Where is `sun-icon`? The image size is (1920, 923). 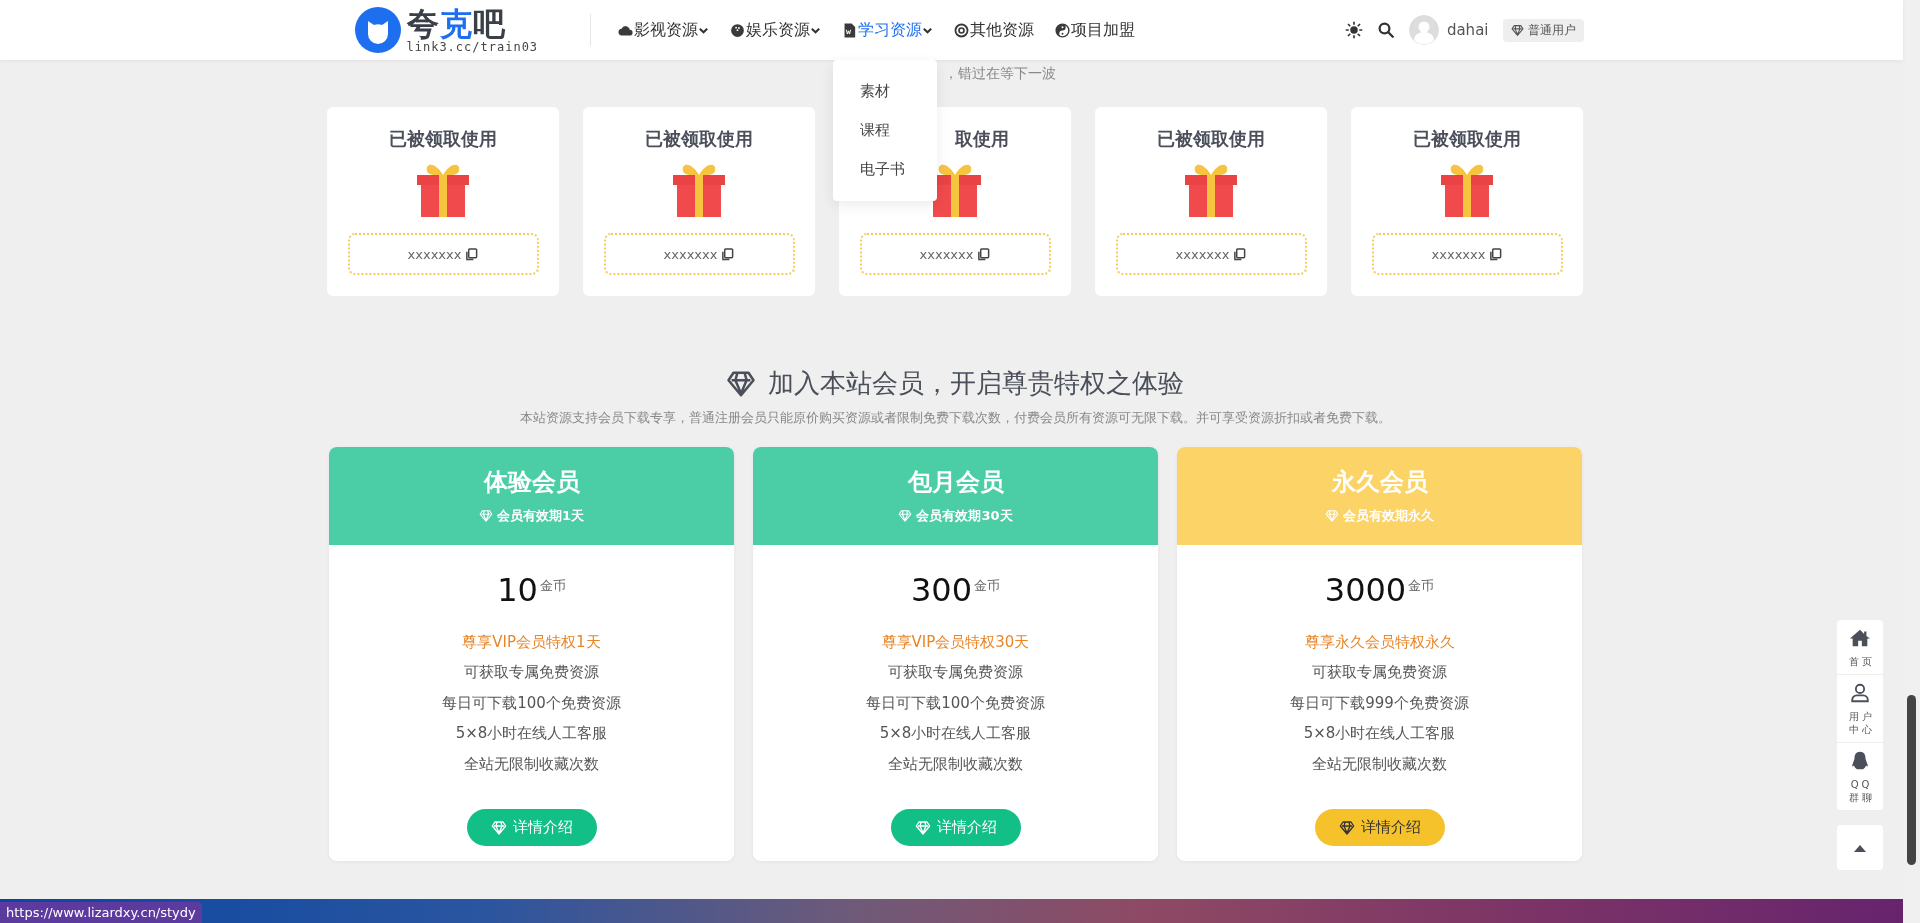
sun-icon is located at coordinates (1353, 30).